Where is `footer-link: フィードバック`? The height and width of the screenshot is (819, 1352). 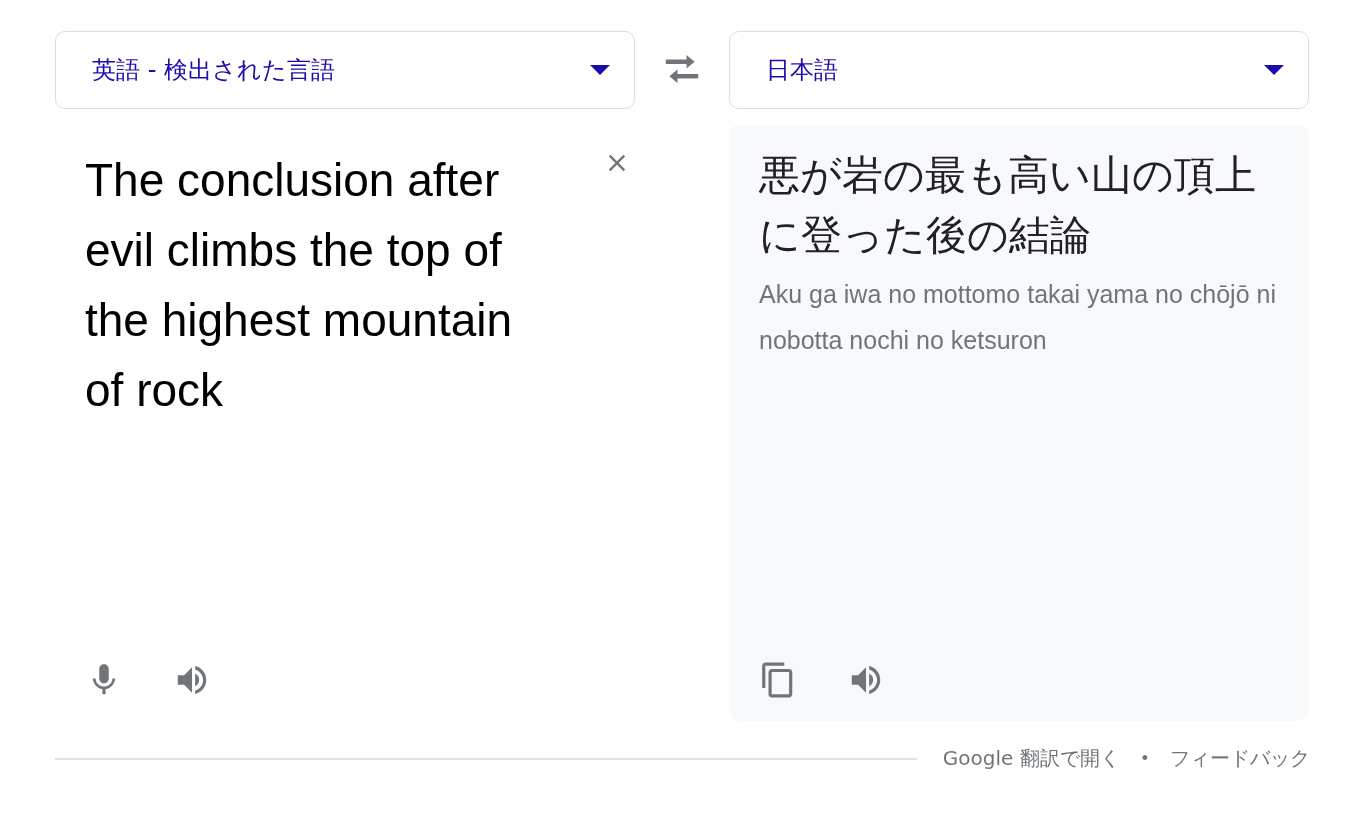 footer-link: フィードバック is located at coordinates (1240, 758).